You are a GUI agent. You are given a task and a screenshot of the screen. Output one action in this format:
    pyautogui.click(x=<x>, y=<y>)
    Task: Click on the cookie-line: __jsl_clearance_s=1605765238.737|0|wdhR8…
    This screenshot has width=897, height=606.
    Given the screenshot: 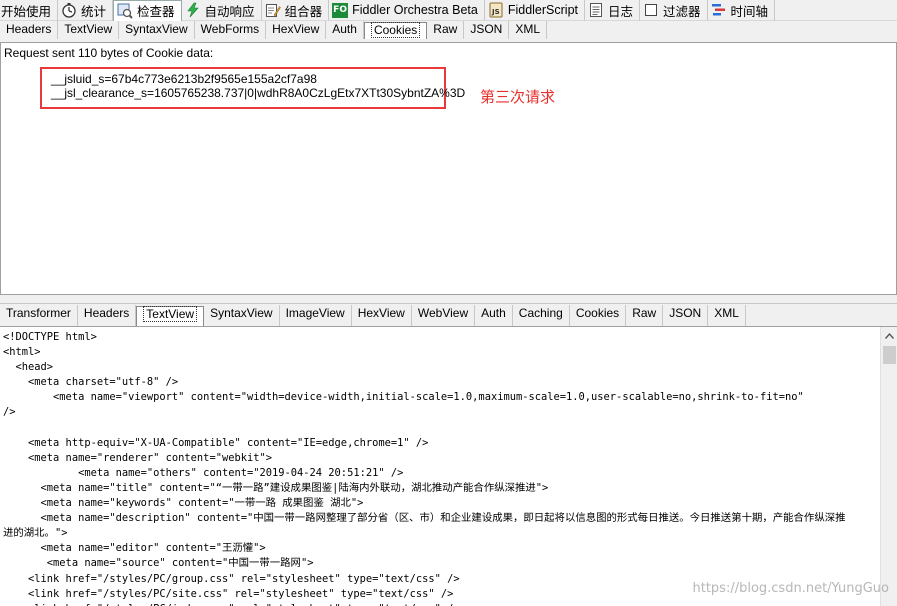 What is the action you would take?
    pyautogui.click(x=258, y=93)
    